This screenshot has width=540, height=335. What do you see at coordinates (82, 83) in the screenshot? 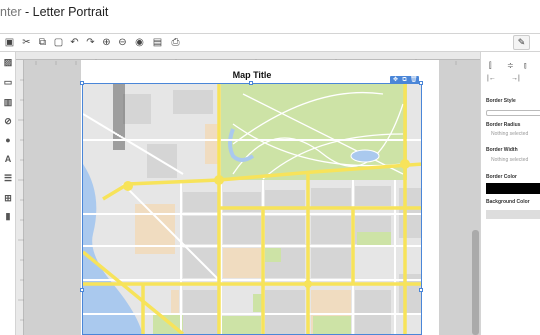
I see `resize-handle-tl` at bounding box center [82, 83].